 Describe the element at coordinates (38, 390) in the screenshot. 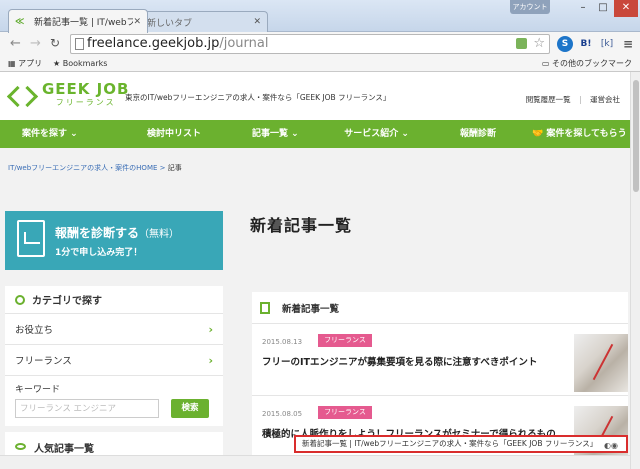

I see `keyword-label: キーワード` at that location.